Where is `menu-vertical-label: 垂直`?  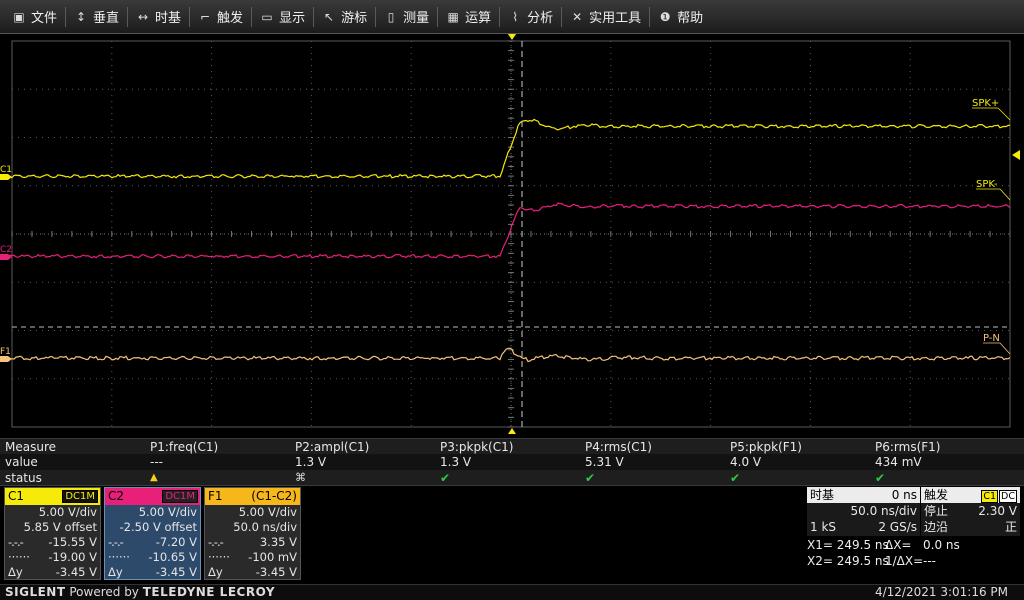
menu-vertical-label: 垂直 is located at coordinates (106, 18).